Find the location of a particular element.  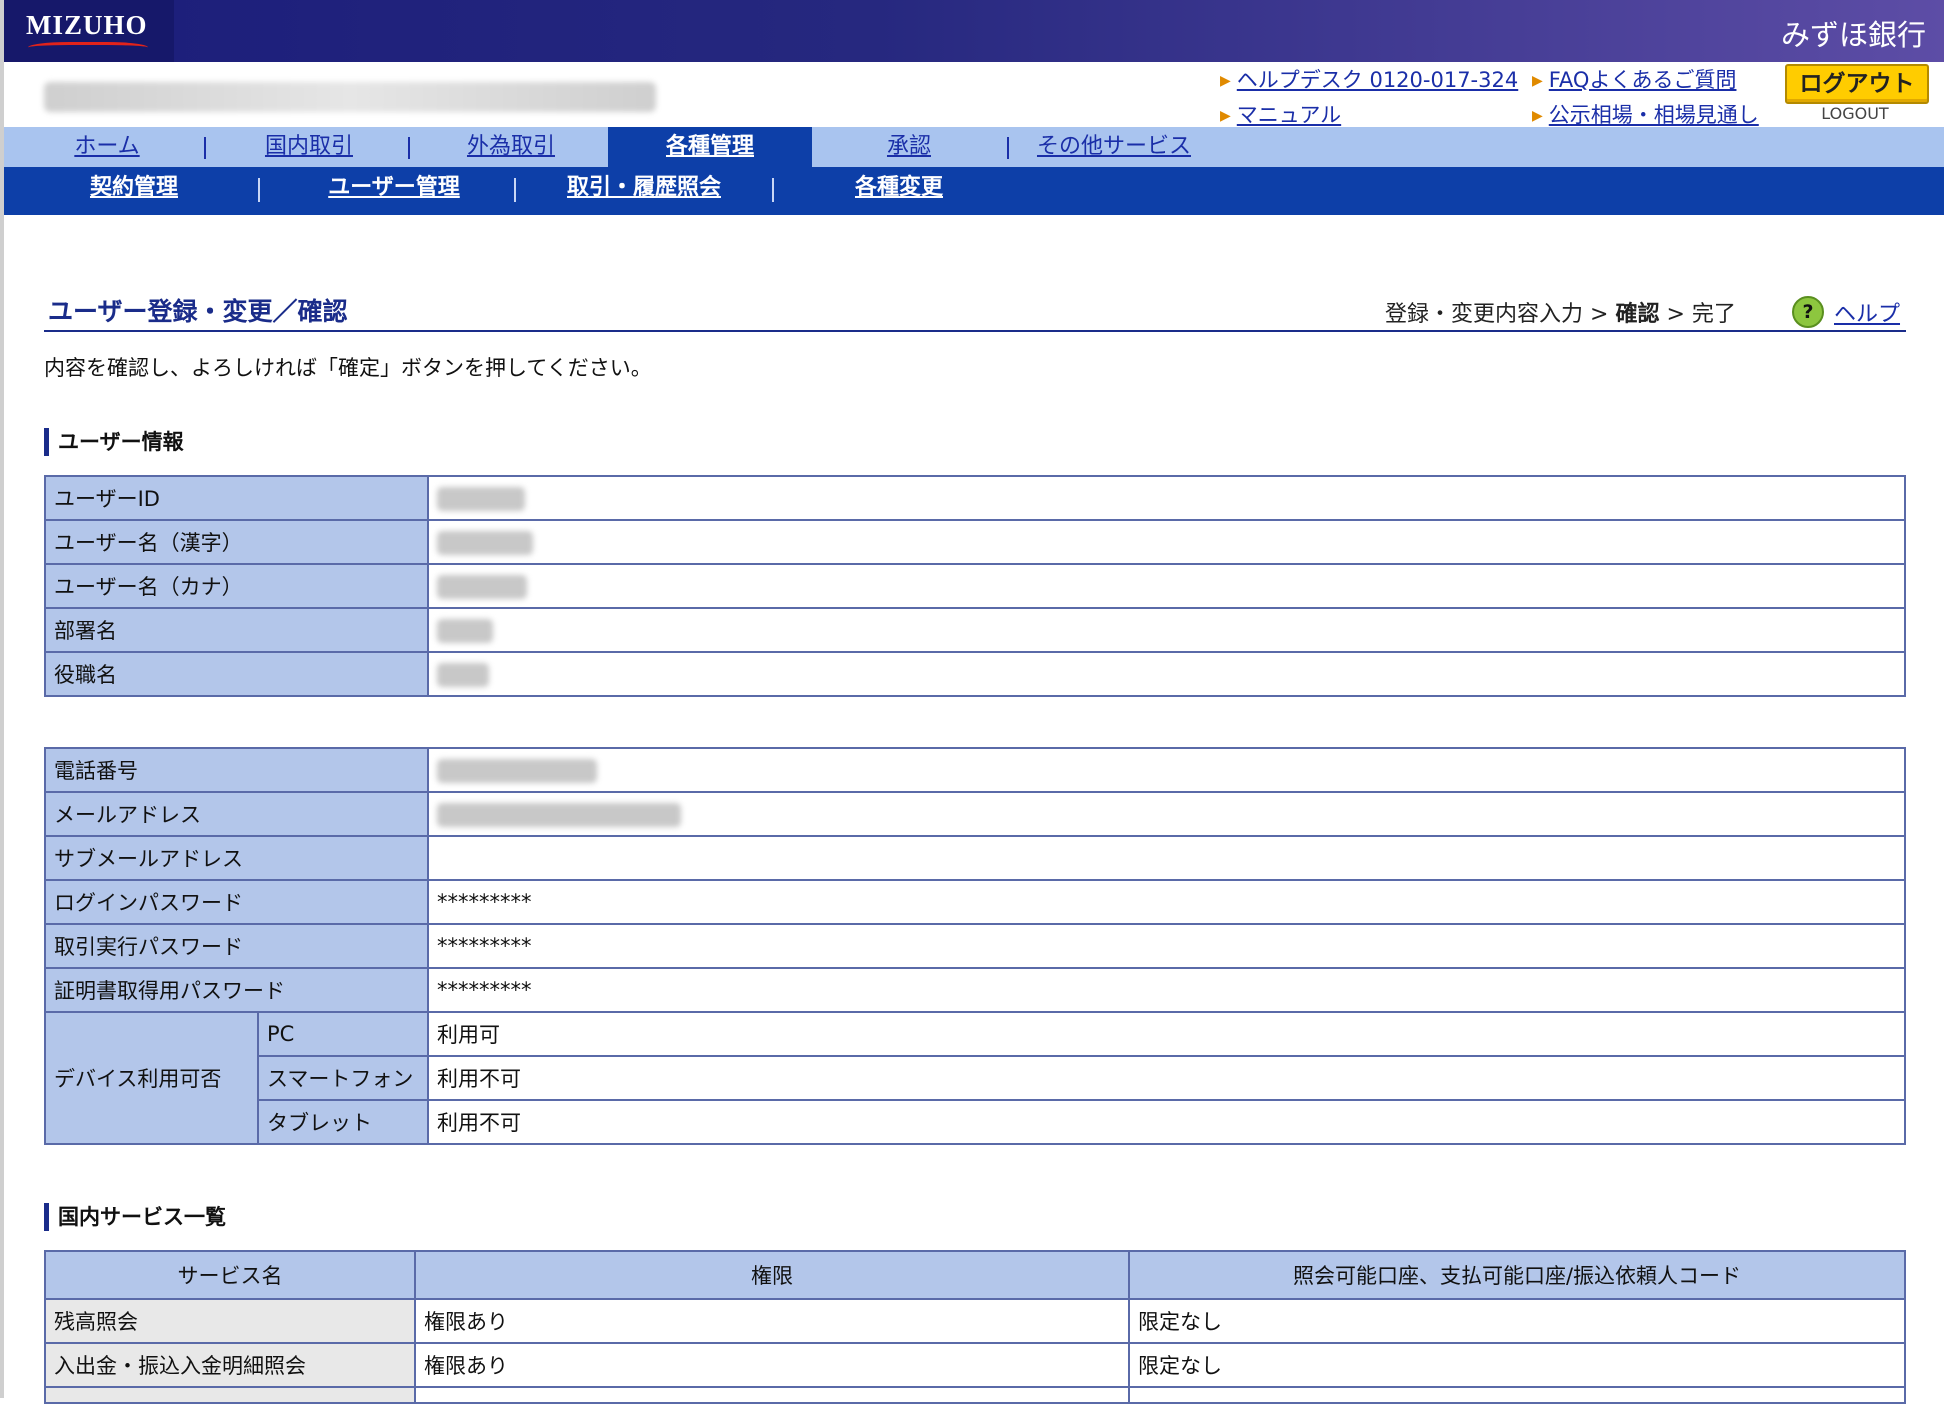

user-name-kanji-label: ユーザー名（漢字） is located at coordinates (236, 542).